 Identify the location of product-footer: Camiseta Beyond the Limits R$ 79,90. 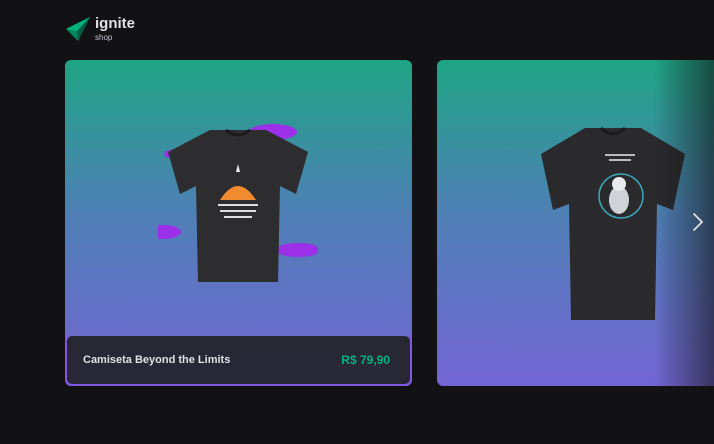
(238, 360).